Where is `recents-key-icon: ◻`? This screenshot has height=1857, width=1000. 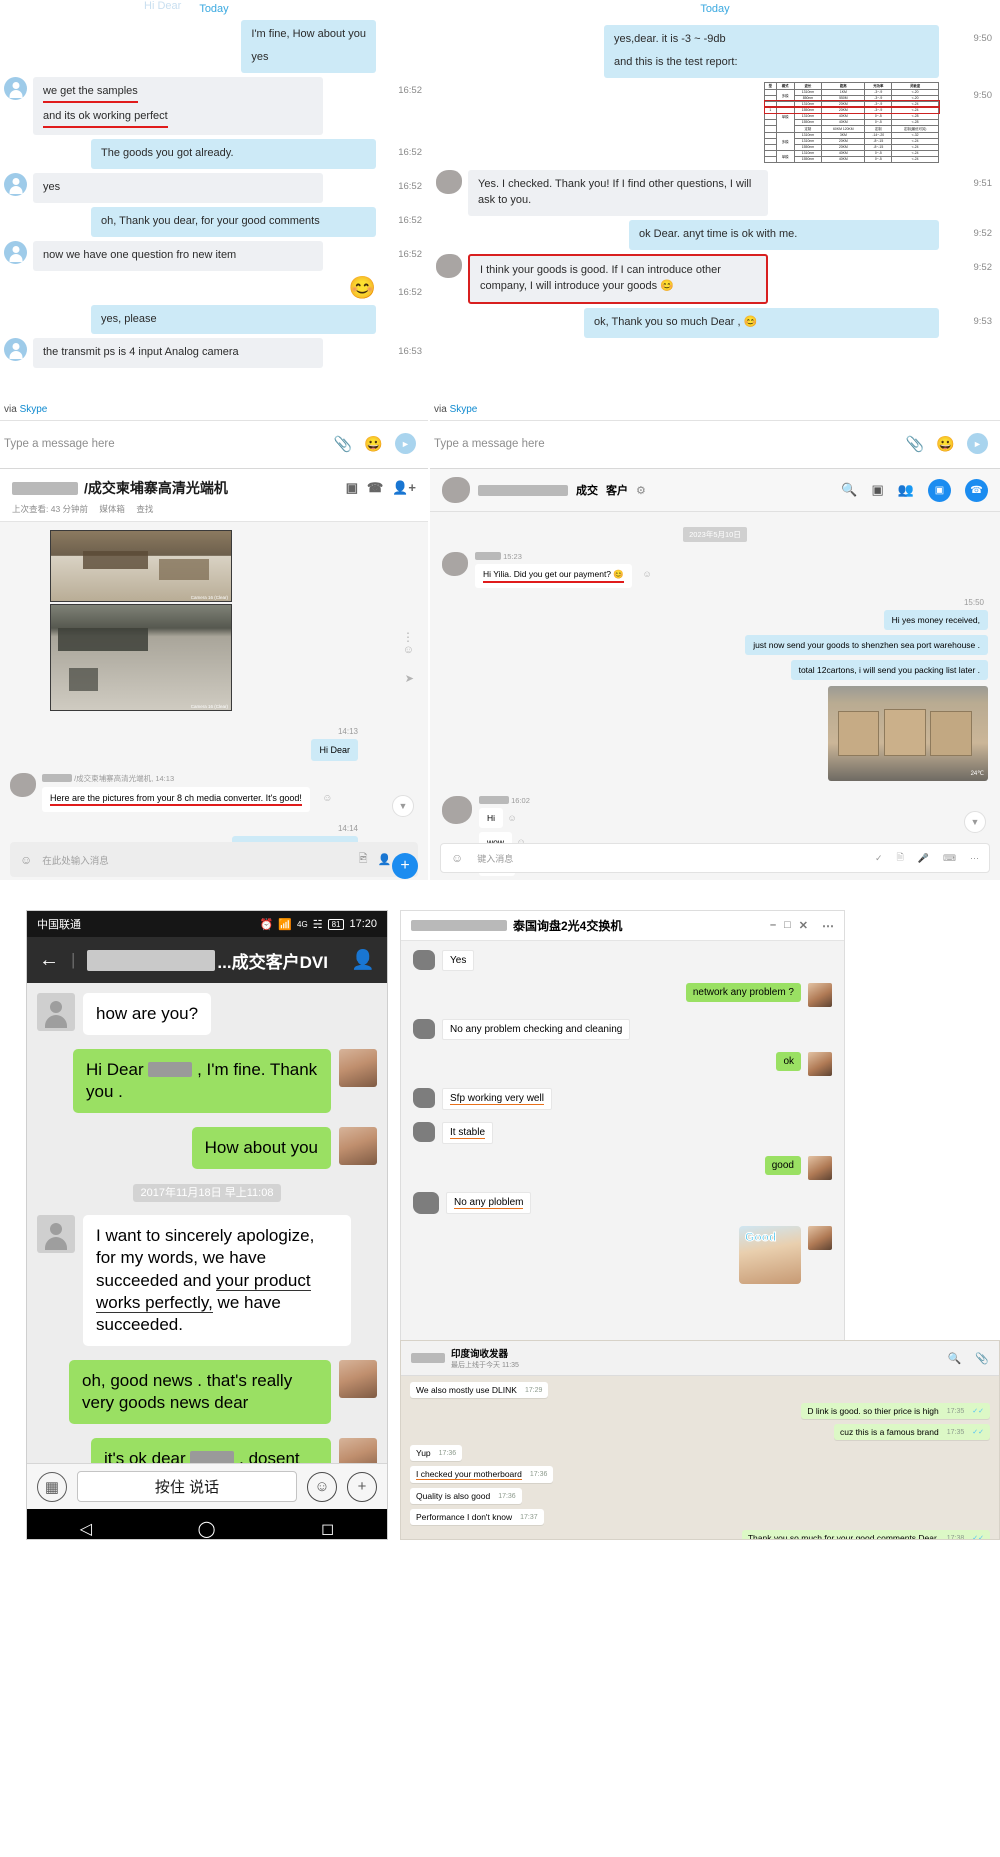
recents-key-icon: ◻ is located at coordinates (327, 1529).